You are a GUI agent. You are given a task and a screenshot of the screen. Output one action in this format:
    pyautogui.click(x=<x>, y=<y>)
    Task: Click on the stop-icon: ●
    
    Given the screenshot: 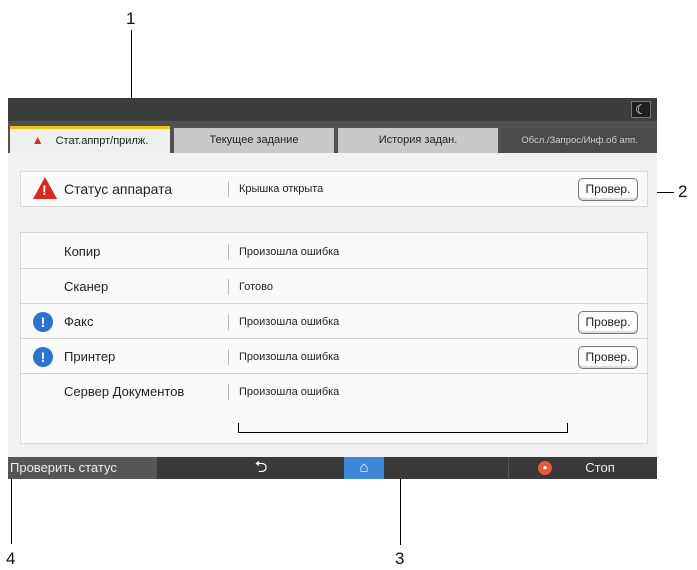 What is the action you would take?
    pyautogui.click(x=545, y=468)
    